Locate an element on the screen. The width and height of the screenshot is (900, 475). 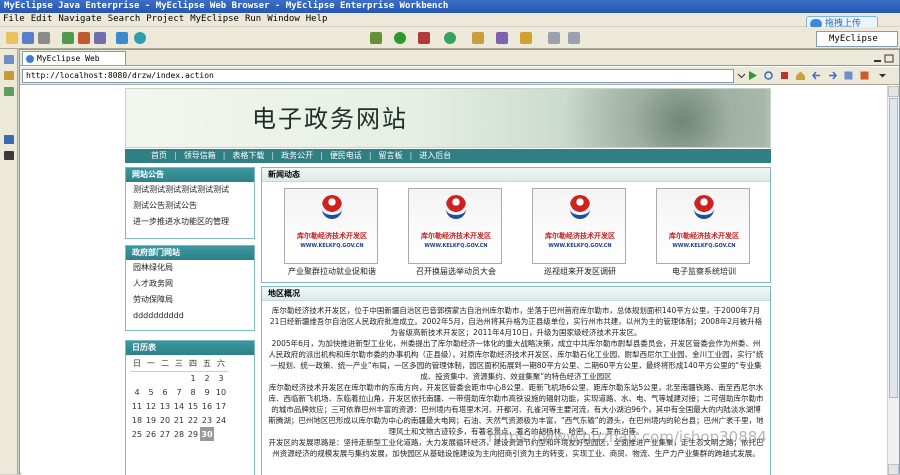
external-tools-icon is located at coordinates (424, 38).